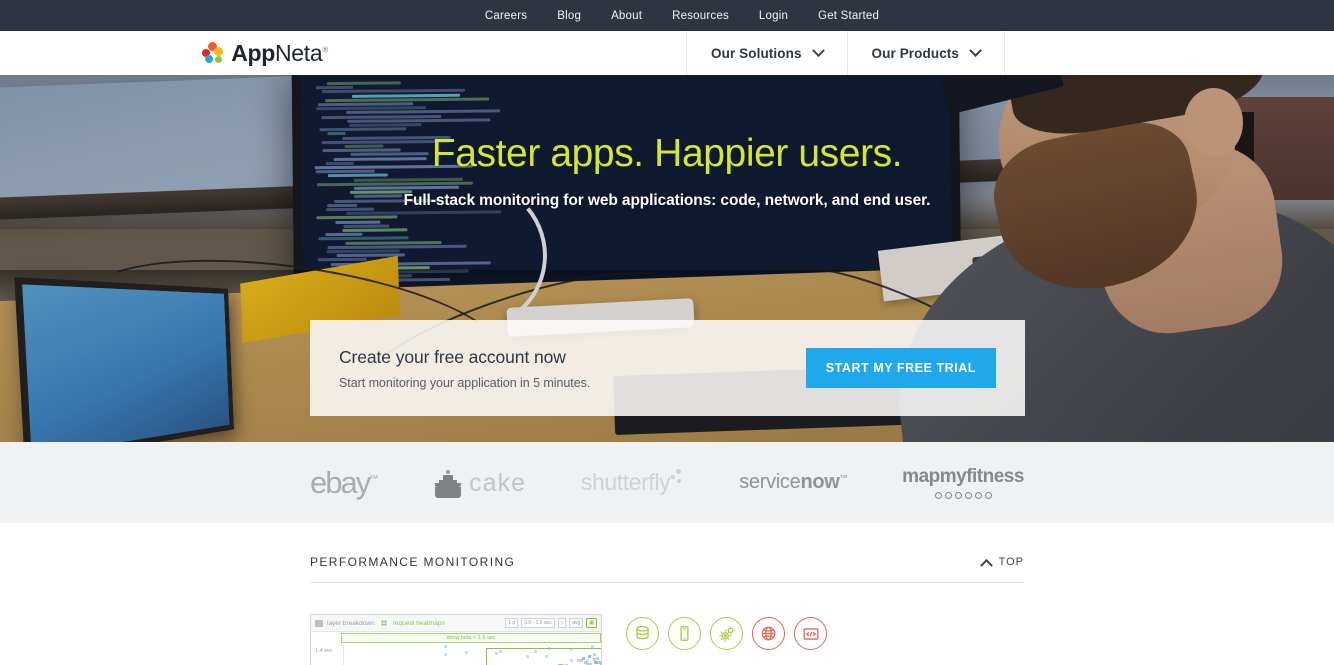 This screenshot has height=665, width=1334. I want to click on mobile-icon, so click(684, 633).